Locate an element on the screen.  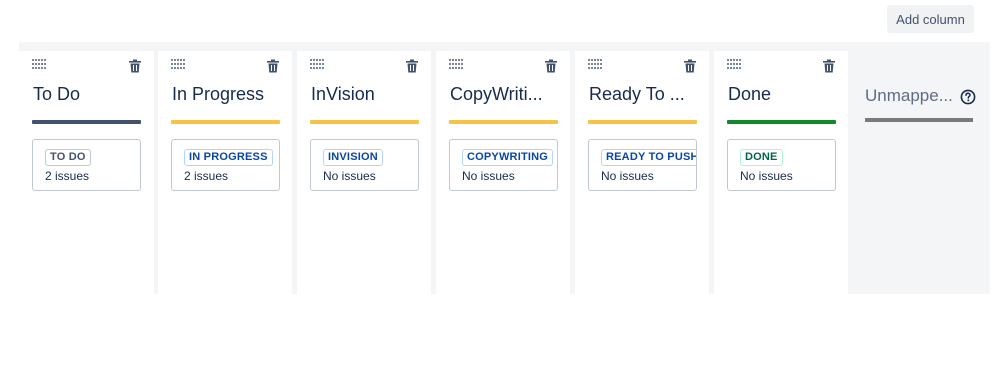
add-column-button: Add column is located at coordinates (930, 19).